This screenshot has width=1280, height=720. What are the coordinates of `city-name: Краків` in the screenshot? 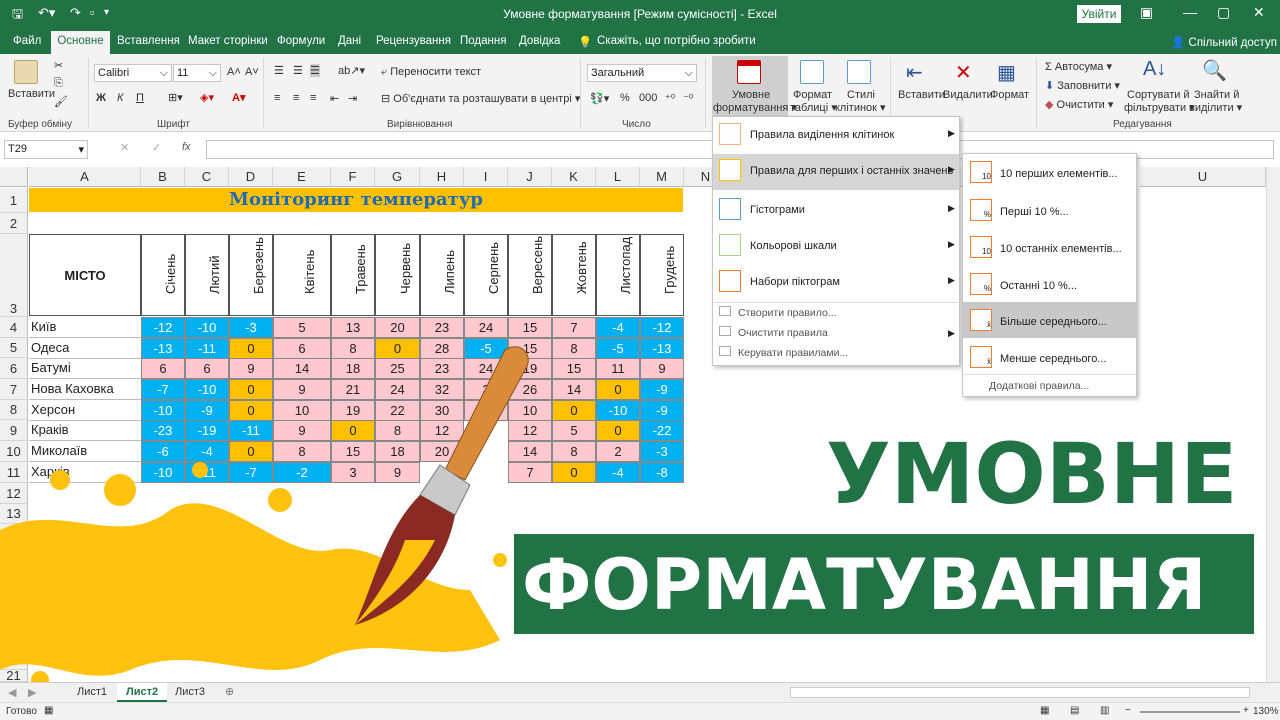 It's located at (85, 430).